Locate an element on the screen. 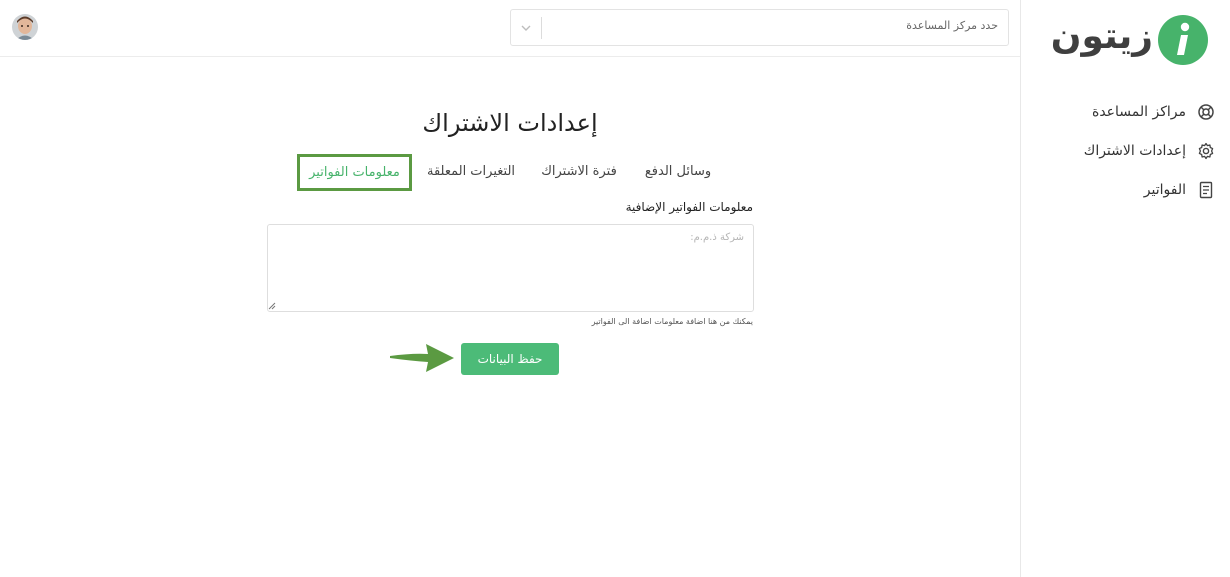 The image size is (1230, 577). tab-billing-info: معلومات الفواتير is located at coordinates (354, 172).